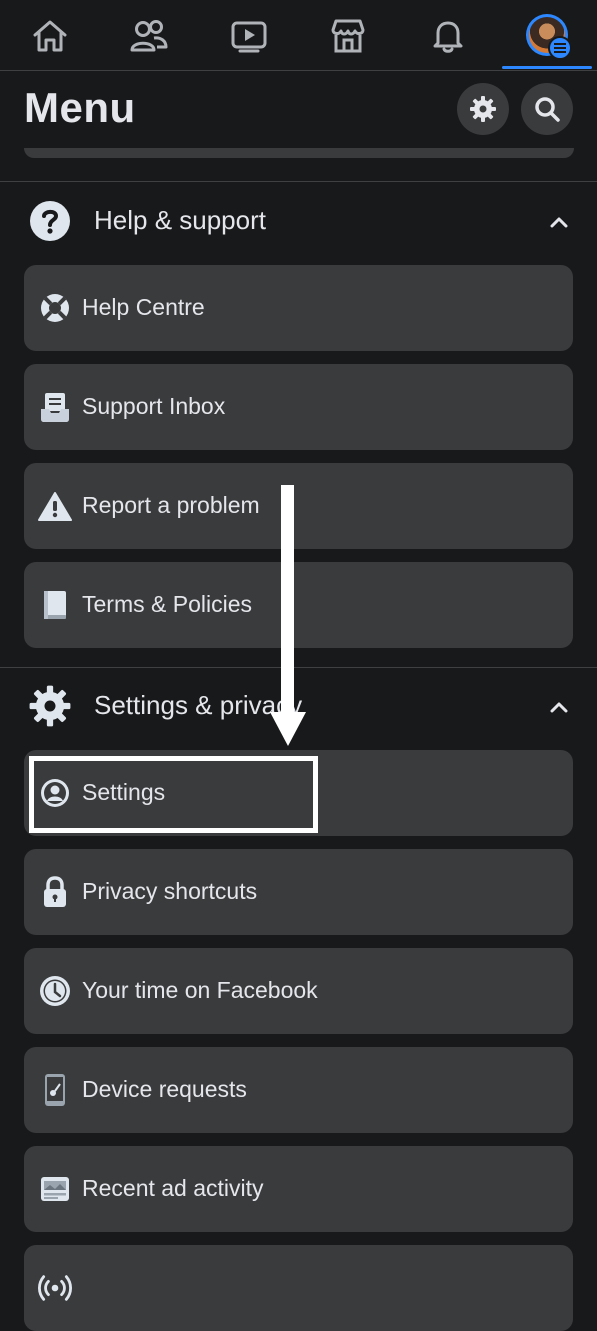  I want to click on friends-icon, so click(149, 36).